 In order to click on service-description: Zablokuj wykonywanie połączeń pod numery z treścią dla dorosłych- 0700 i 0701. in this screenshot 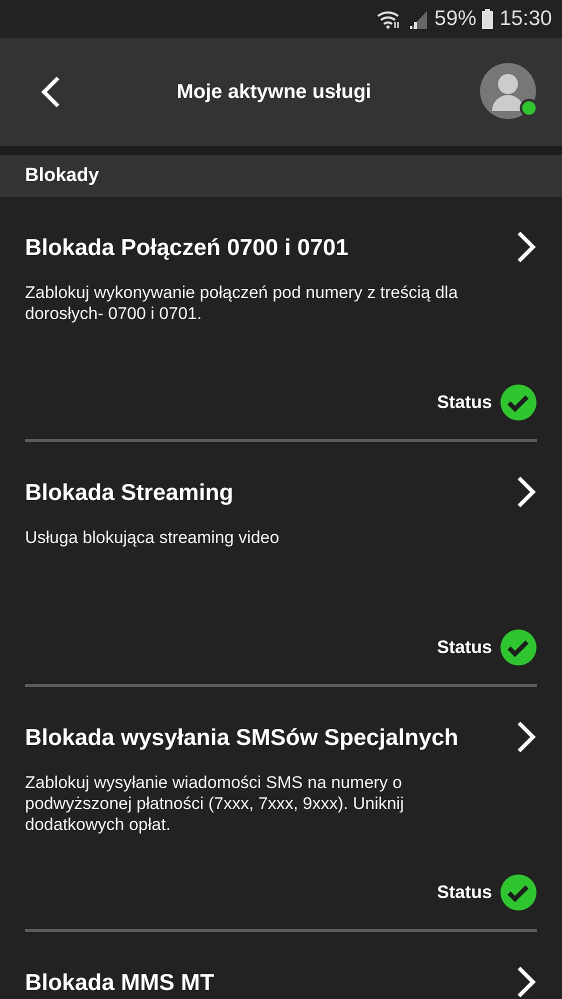, I will do `click(242, 303)`.